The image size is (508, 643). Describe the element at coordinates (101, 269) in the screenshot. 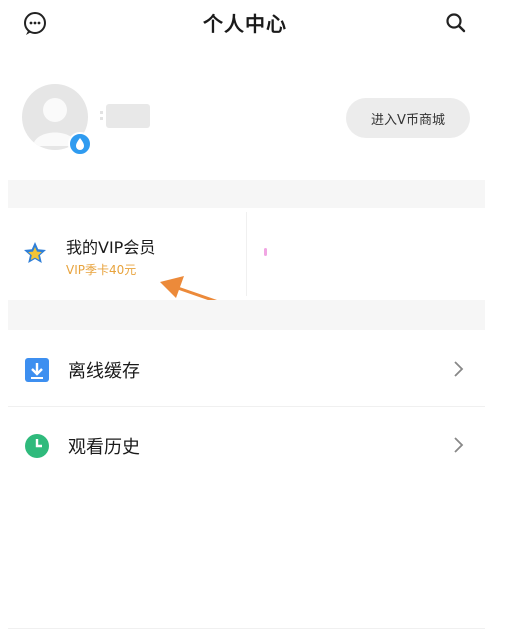

I see `vip-promo-text: VIP季卡40元` at that location.